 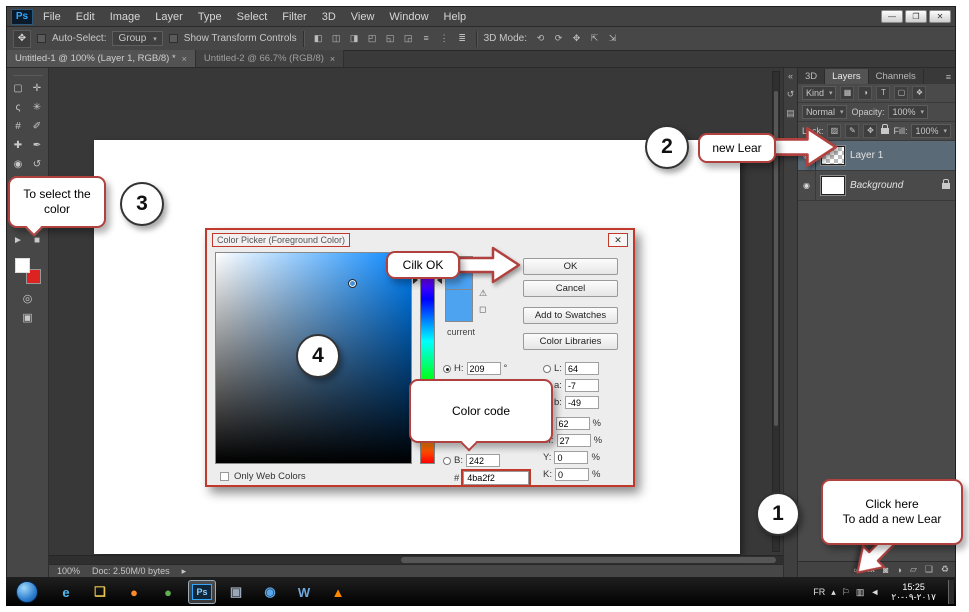 I want to click on background-name: Background, so click(x=876, y=185).